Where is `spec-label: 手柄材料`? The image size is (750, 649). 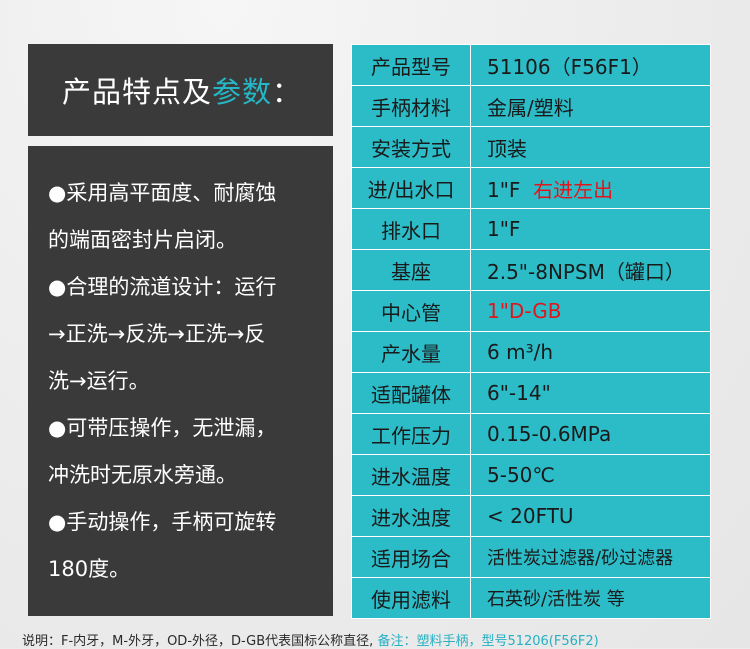
spec-label: 手柄材料 is located at coordinates (411, 106).